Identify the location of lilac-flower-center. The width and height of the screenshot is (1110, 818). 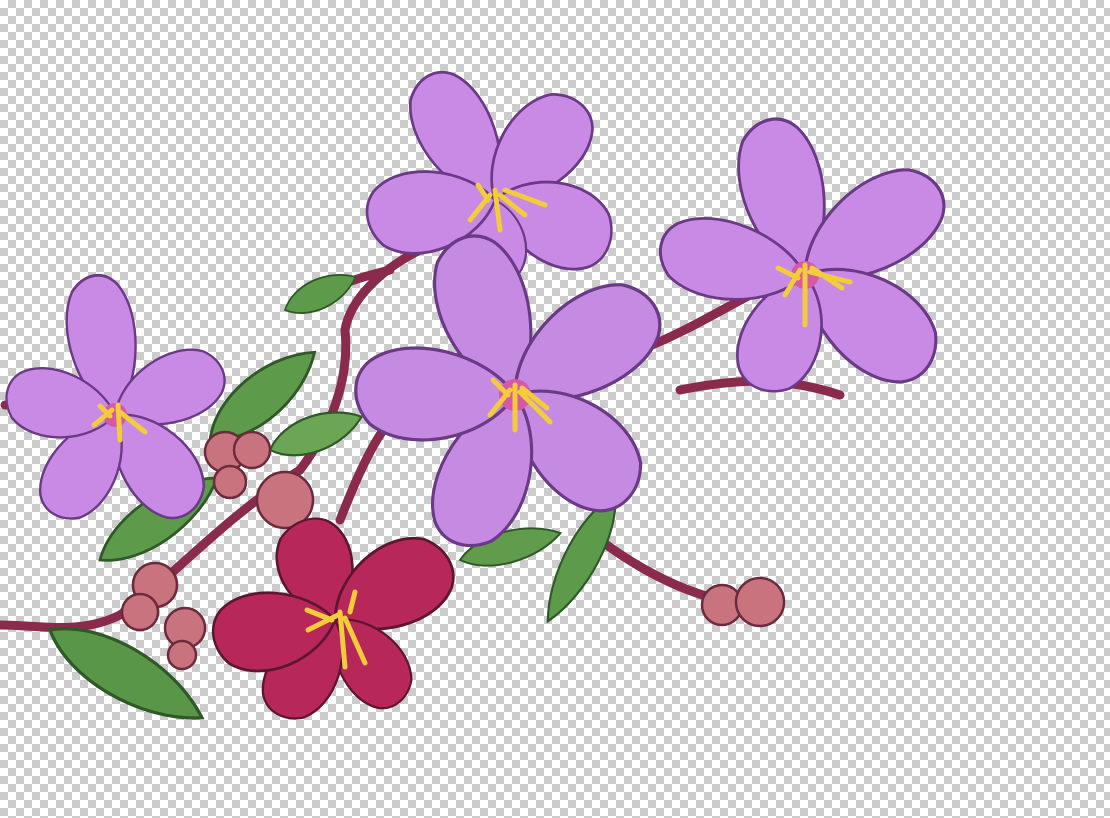
(517, 392).